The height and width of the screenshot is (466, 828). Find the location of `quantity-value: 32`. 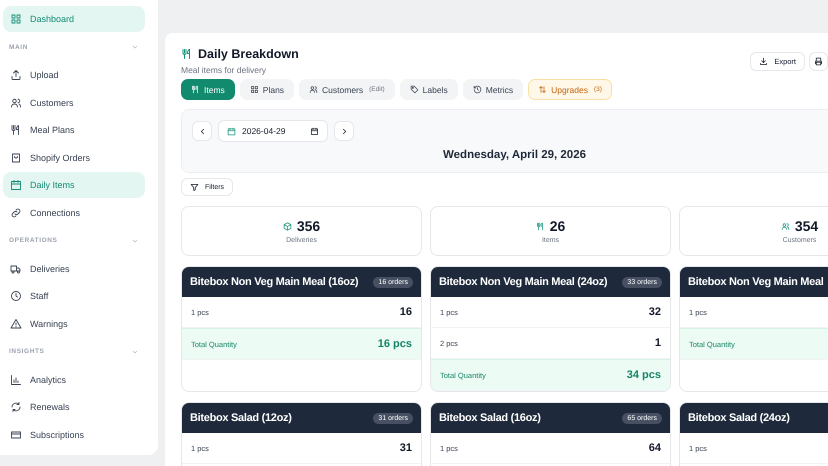

quantity-value: 32 is located at coordinates (654, 312).